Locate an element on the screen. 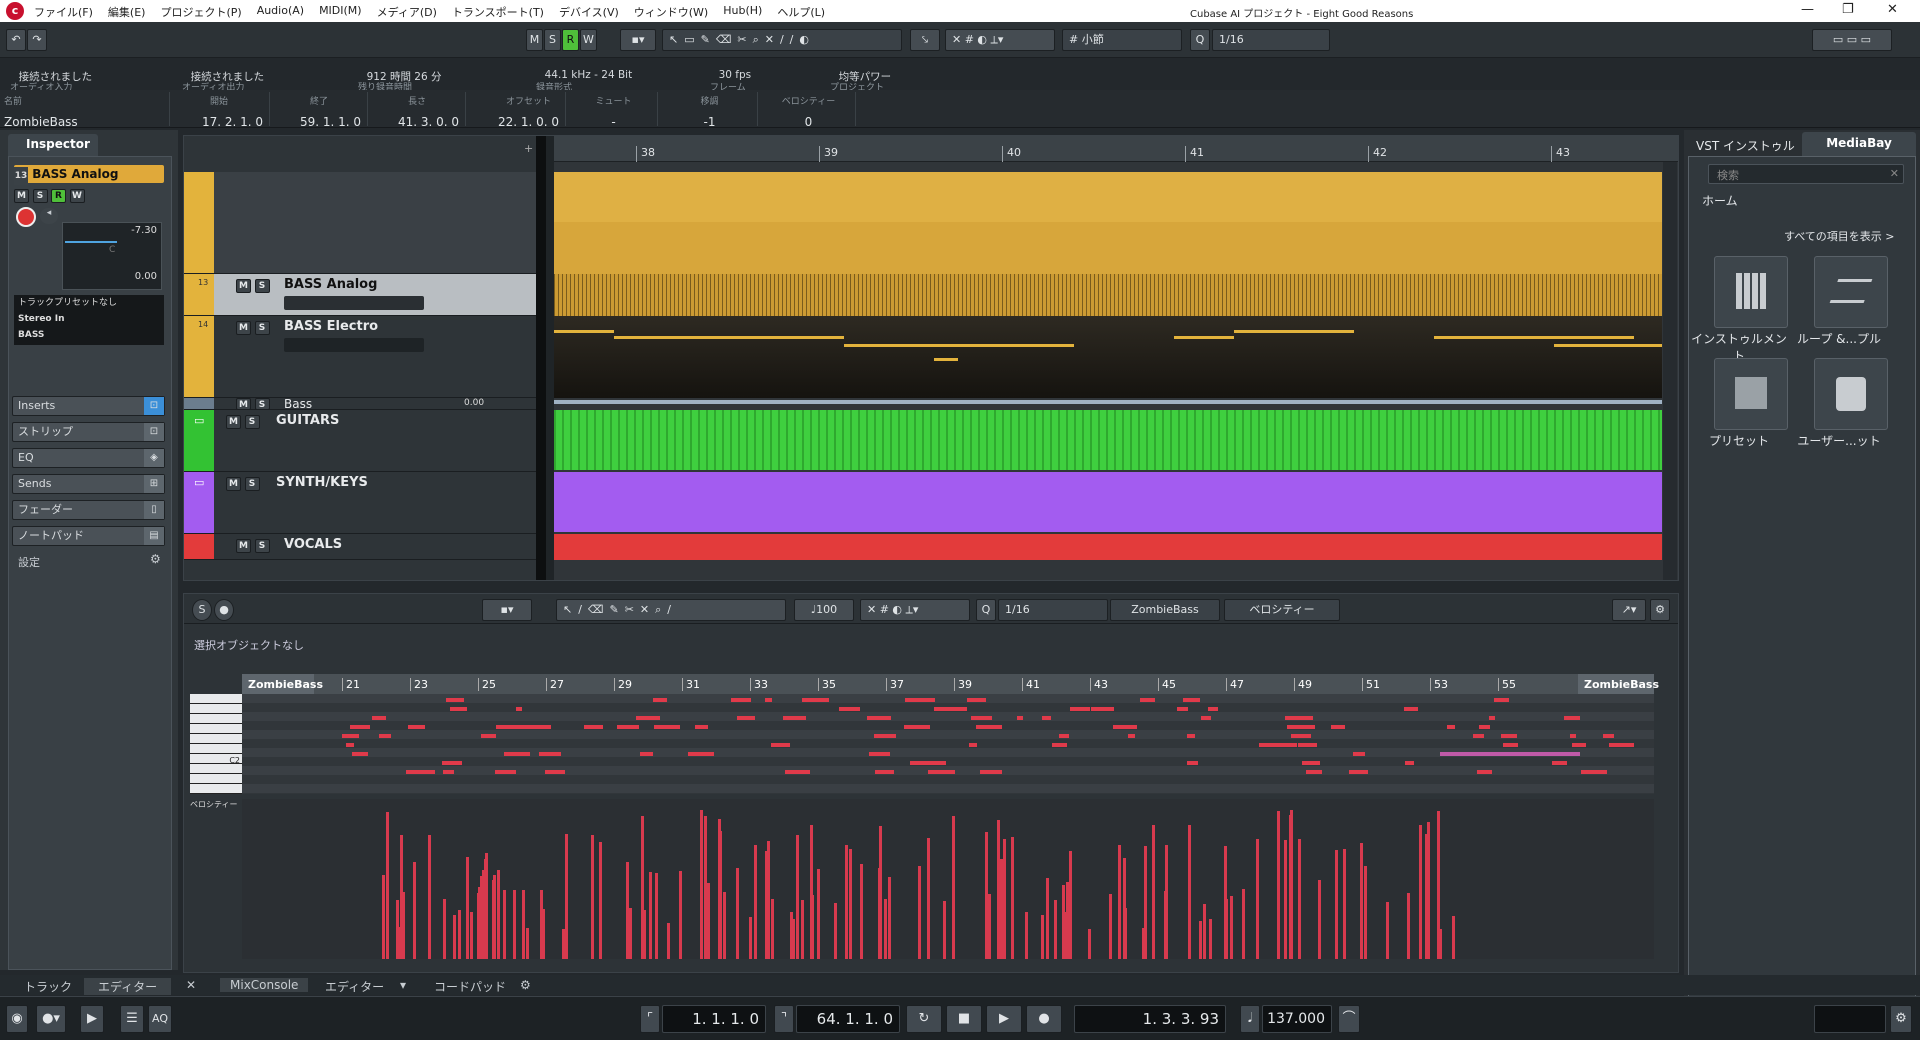 This screenshot has width=1920, height=1040. metronome-icon: ●▾ is located at coordinates (51, 1019).